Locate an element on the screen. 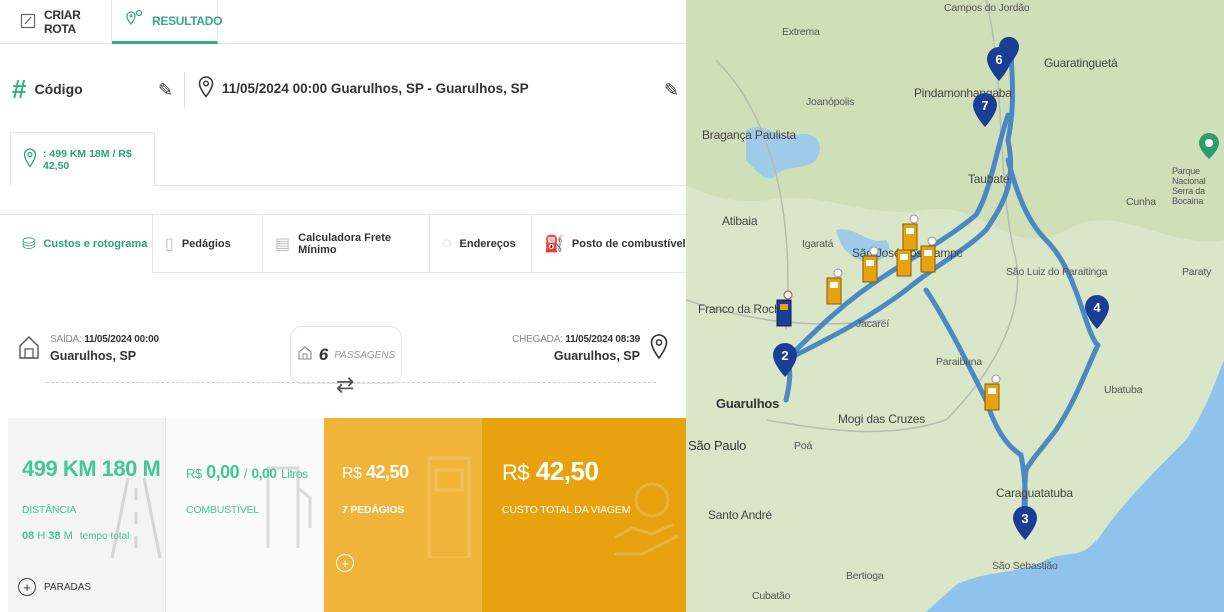 The width and height of the screenshot is (1224, 612). hours: 08 is located at coordinates (28, 536).